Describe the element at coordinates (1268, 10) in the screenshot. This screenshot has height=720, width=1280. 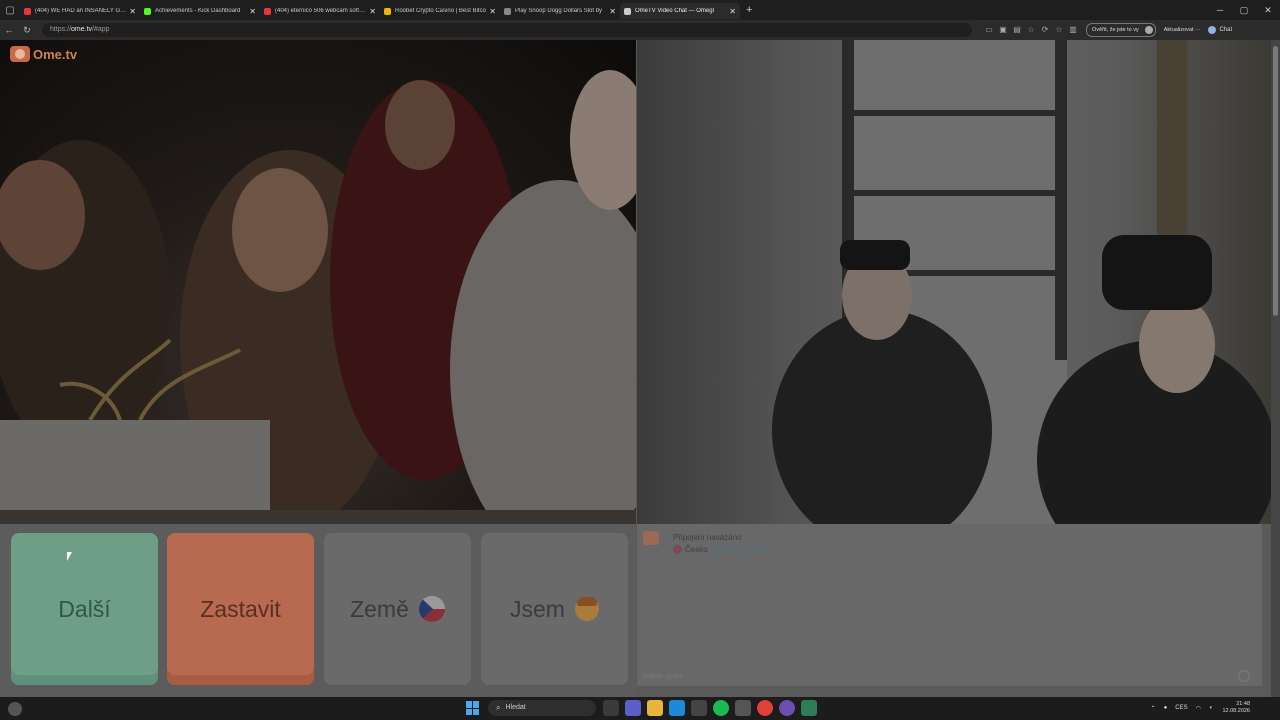
I see `close-window-icon: ✕` at that location.